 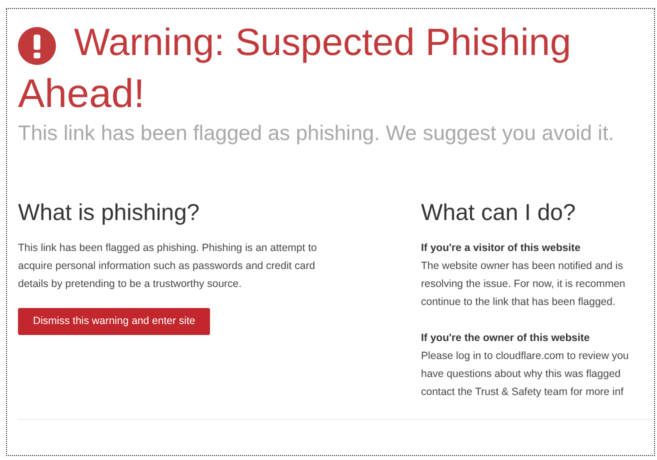 What do you see at coordinates (323, 43) in the screenshot?
I see `warning-title: Warning: Suspected Phishing` at bounding box center [323, 43].